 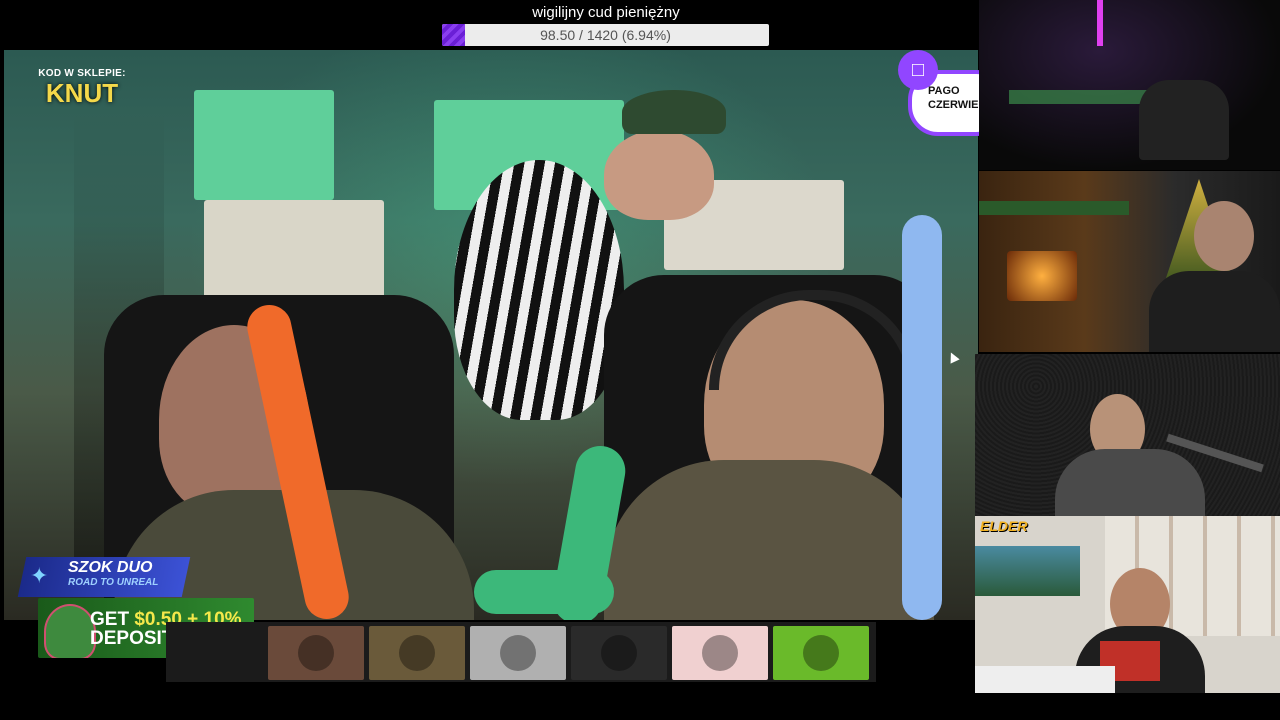 What do you see at coordinates (110, 567) in the screenshot?
I see `szok-duo-title: SZOK DUO` at bounding box center [110, 567].